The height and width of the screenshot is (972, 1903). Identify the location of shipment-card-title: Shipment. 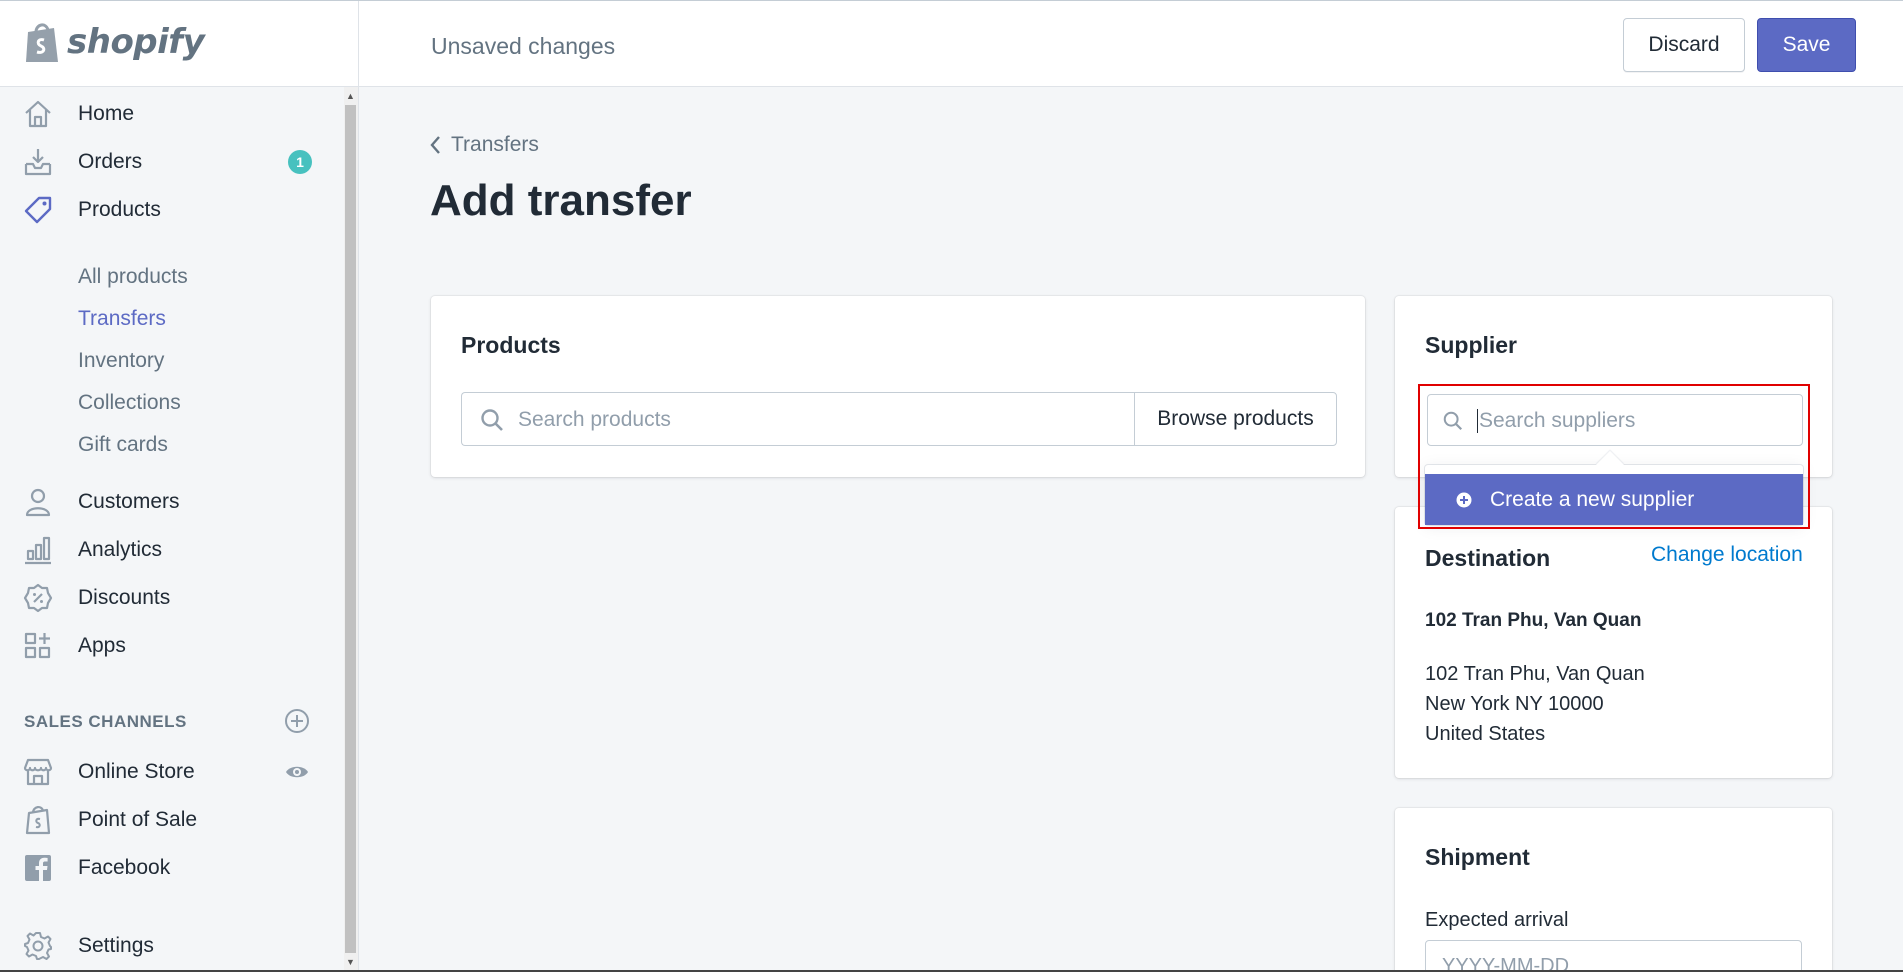
(1477, 857).